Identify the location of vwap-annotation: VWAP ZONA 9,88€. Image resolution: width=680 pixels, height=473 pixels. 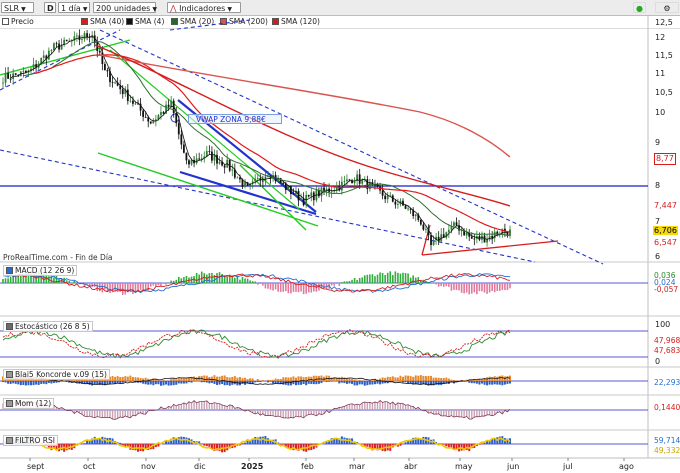
(235, 119).